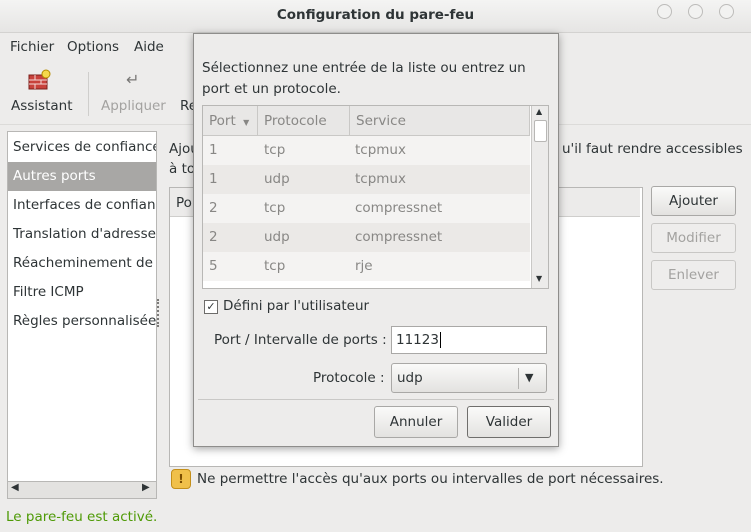 This screenshot has height=532, width=751. Describe the element at coordinates (133, 79) in the screenshot. I see `apply-icon: ↵` at that location.